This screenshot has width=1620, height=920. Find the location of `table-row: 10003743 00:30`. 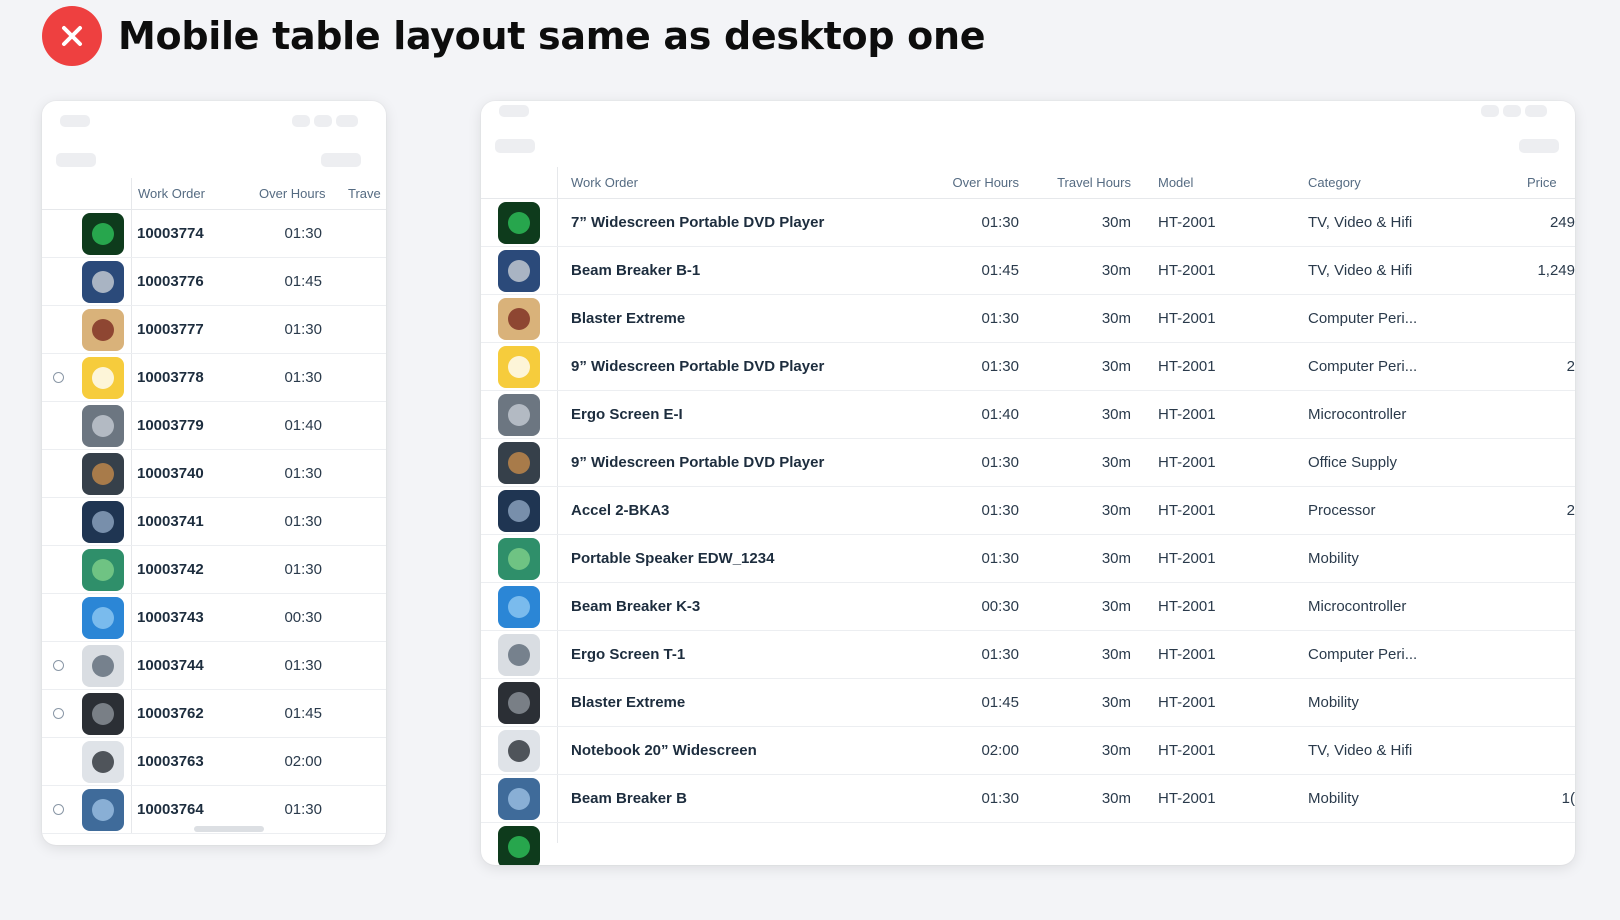

table-row: 10003743 00:30 is located at coordinates (214, 618).